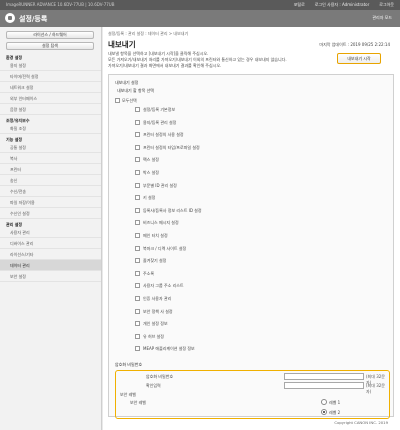  I want to click on export-item-label: 용지/등록 관리 설정, so click(160, 122).